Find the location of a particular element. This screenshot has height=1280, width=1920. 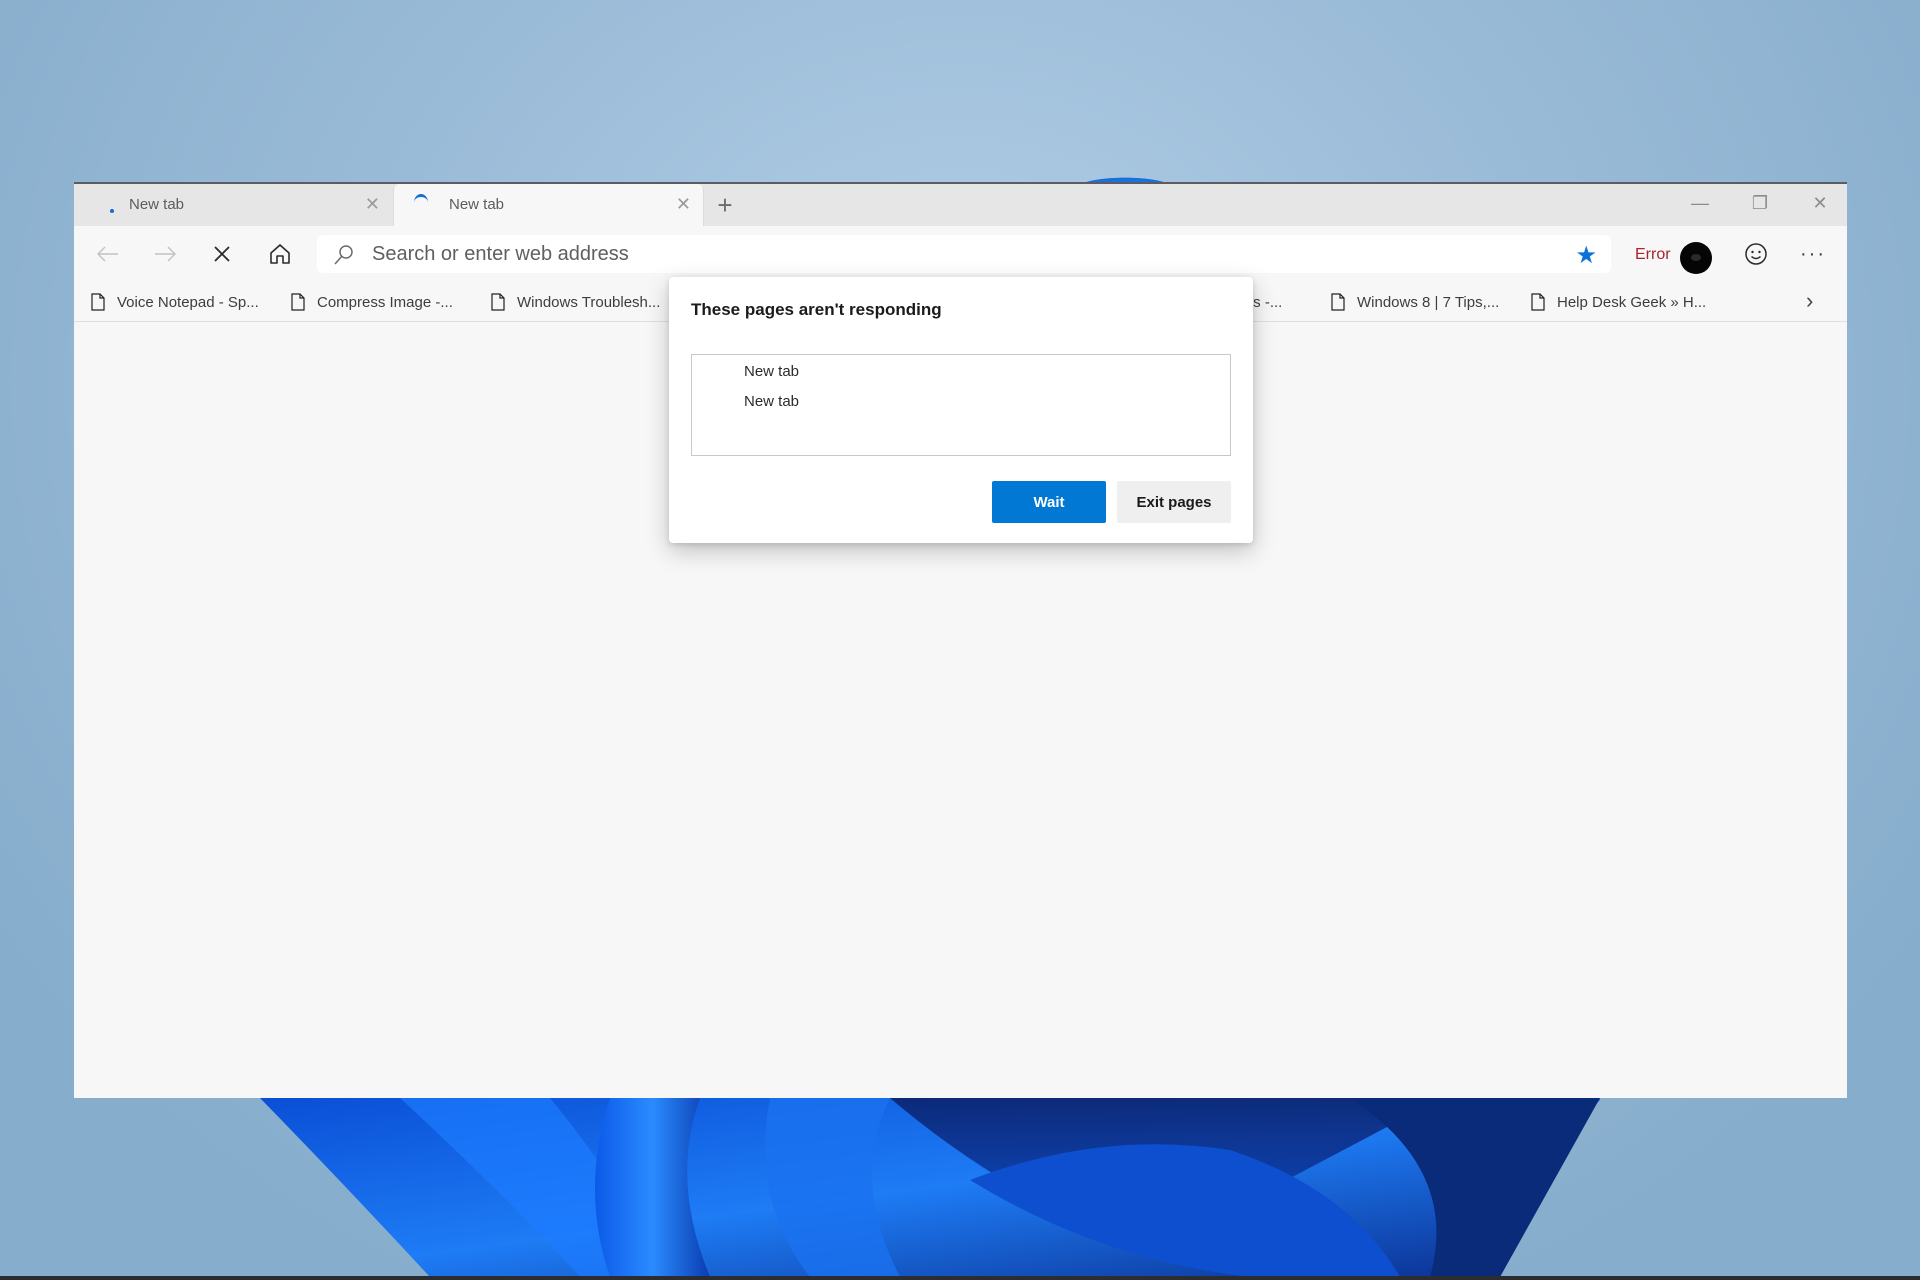

forward-button is located at coordinates (165, 254).